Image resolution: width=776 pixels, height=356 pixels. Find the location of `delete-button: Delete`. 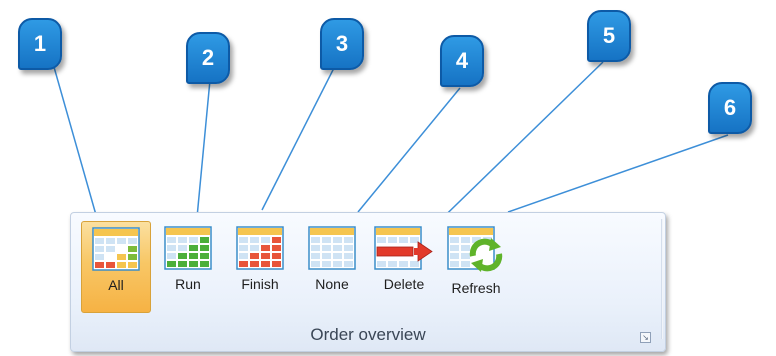

delete-button: Delete is located at coordinates (404, 267).